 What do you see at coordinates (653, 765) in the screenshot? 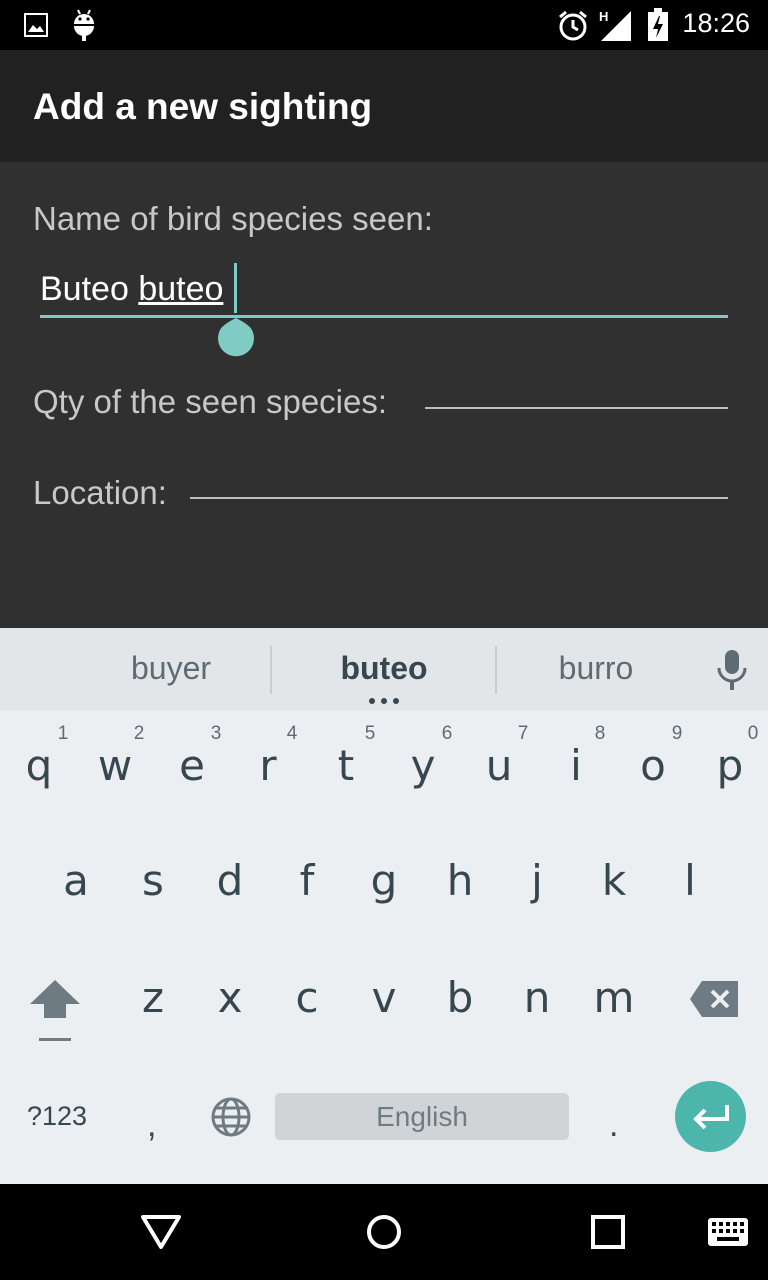
I see `key-o: o` at bounding box center [653, 765].